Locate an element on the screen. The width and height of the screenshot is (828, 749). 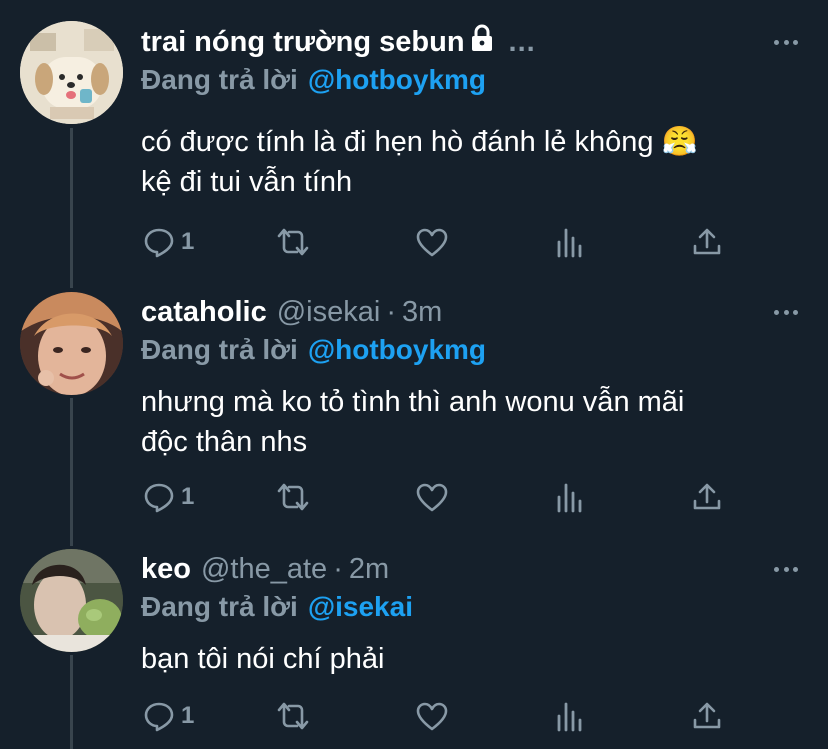
tweet-text-line: độc thân nhs is located at coordinates (224, 442).